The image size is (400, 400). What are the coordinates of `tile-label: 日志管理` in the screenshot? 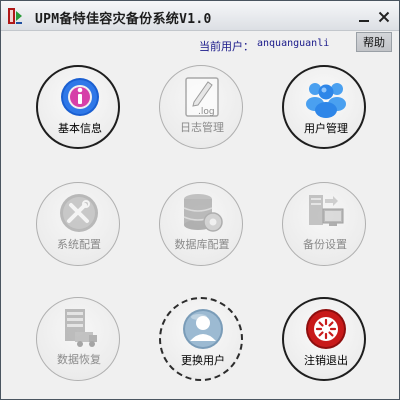 It's located at (202, 127).